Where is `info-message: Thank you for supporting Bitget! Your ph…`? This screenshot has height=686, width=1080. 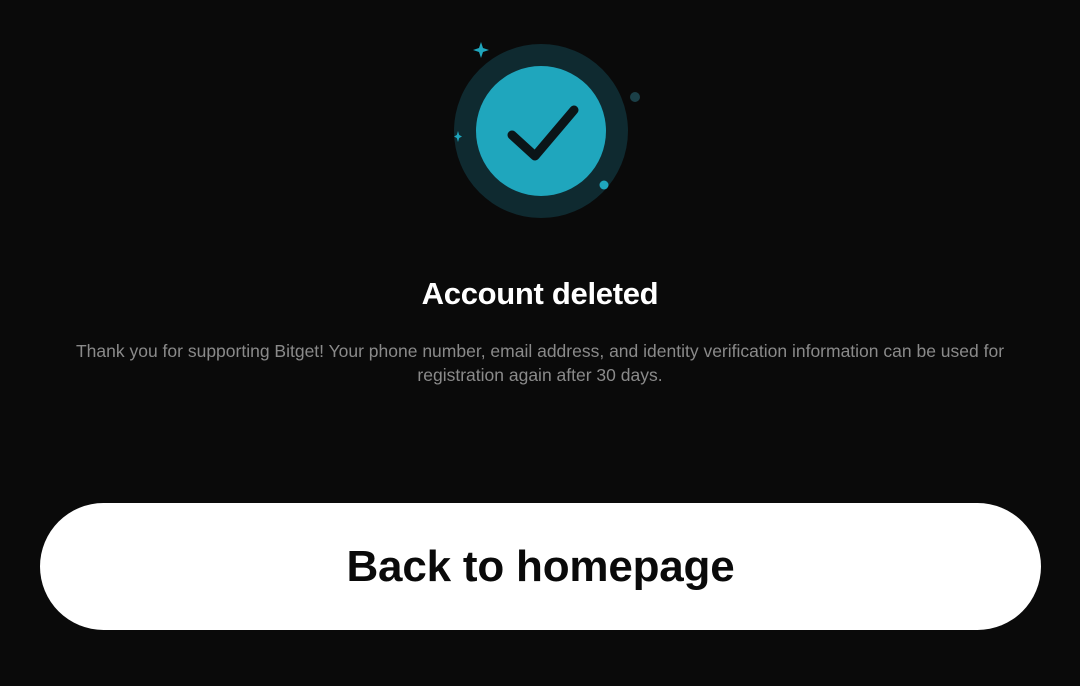 info-message: Thank you for supporting Bitget! Your ph… is located at coordinates (540, 363).